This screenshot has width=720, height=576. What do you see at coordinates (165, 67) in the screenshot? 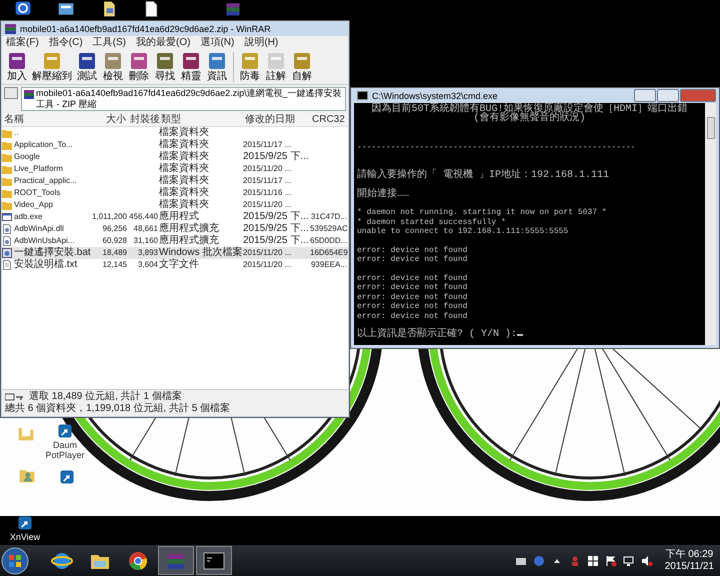
I see `toolbar-button: 尋找` at bounding box center [165, 67].